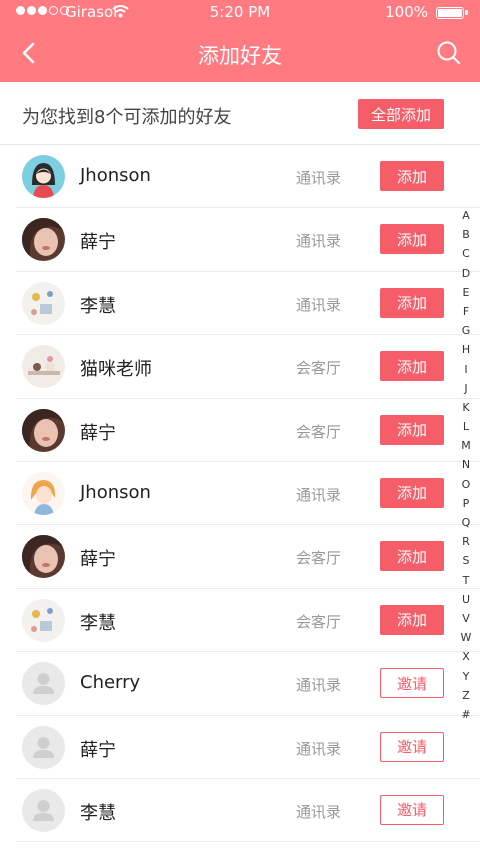 The height and width of the screenshot is (854, 480). I want to click on summary-text: 为您找到8个可添加的好友, so click(127, 117).